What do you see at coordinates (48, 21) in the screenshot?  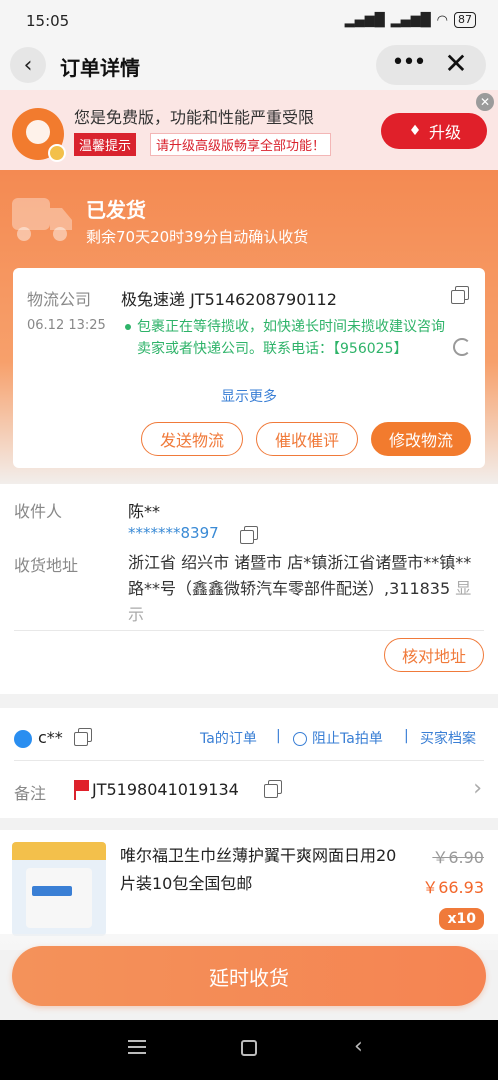 I see `status-time: 15:05` at bounding box center [48, 21].